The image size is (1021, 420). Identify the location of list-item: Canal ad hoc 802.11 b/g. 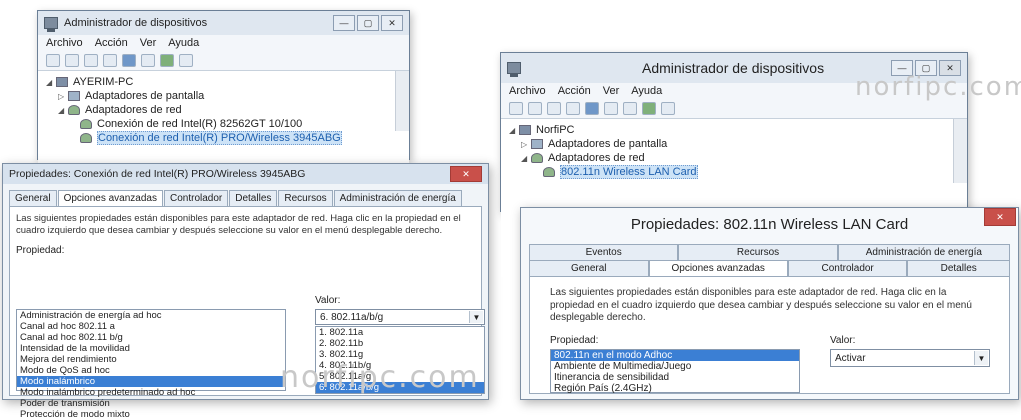
(151, 337).